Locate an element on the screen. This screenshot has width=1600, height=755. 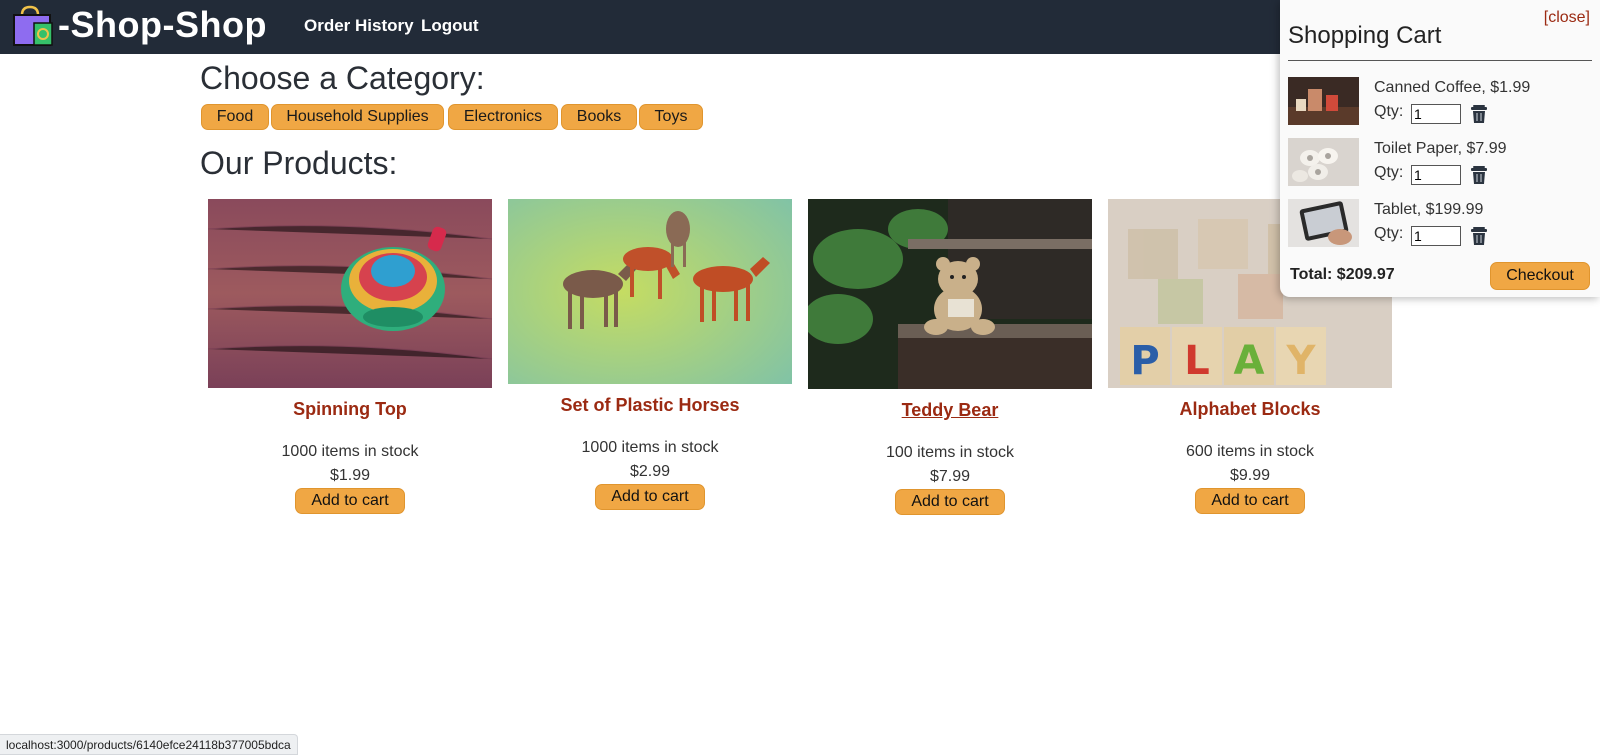
product-price: $2.99 is located at coordinates (650, 471).